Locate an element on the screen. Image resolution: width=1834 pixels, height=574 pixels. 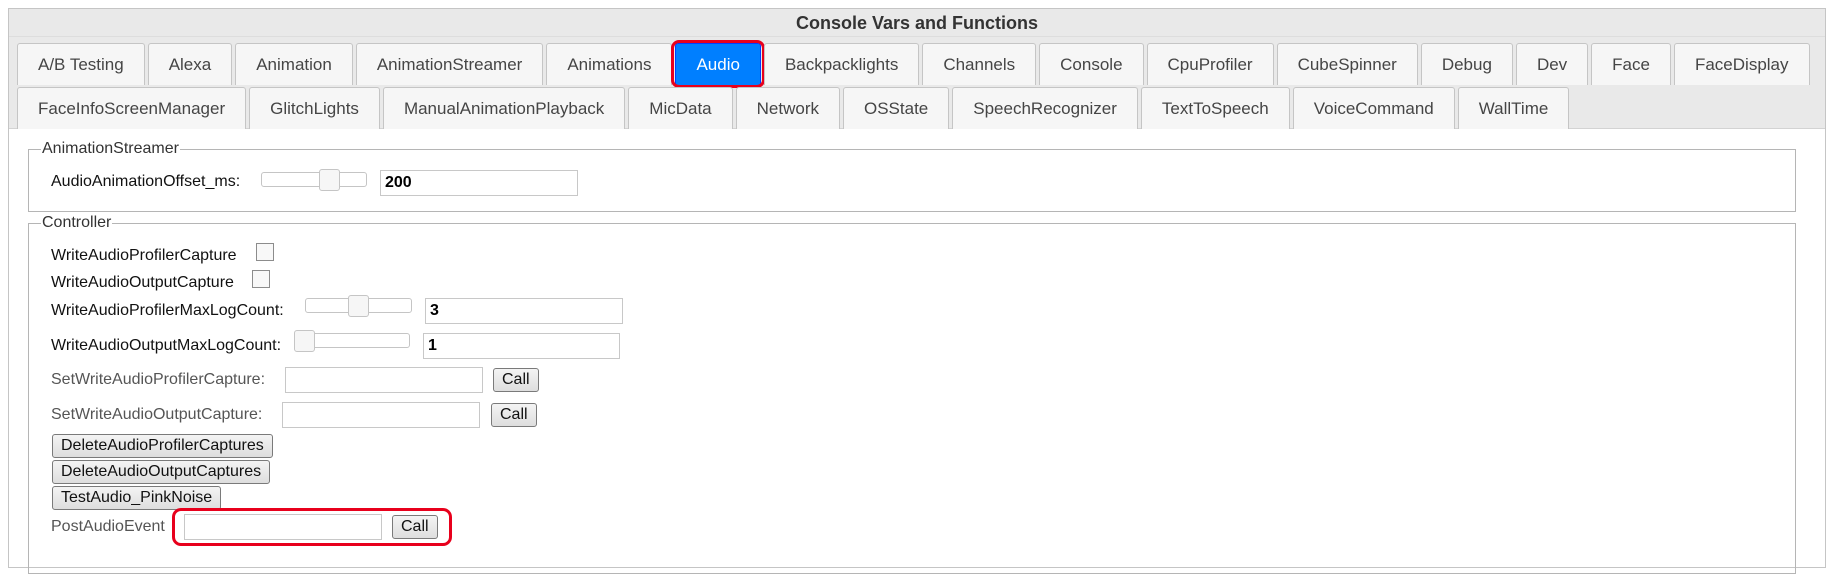
tab-wrapper: Alexa is located at coordinates (191, 64).